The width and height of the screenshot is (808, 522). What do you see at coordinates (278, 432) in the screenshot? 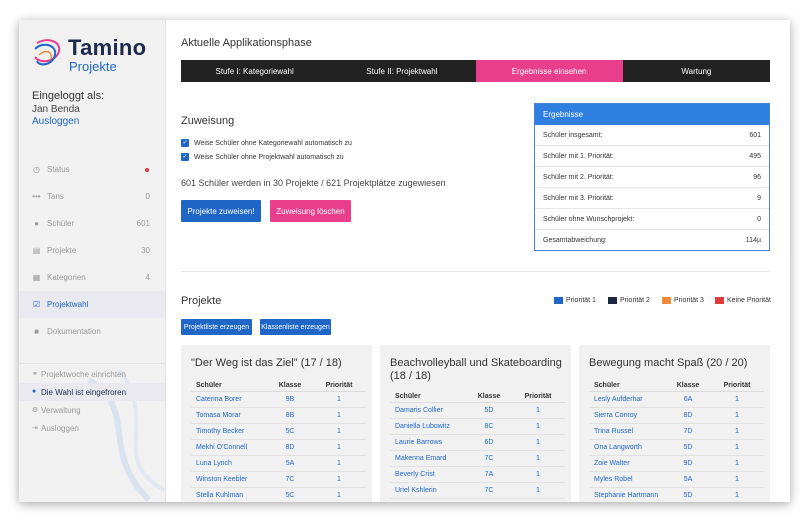
I see `table-row: Timothy Becker 5C 1` at bounding box center [278, 432].